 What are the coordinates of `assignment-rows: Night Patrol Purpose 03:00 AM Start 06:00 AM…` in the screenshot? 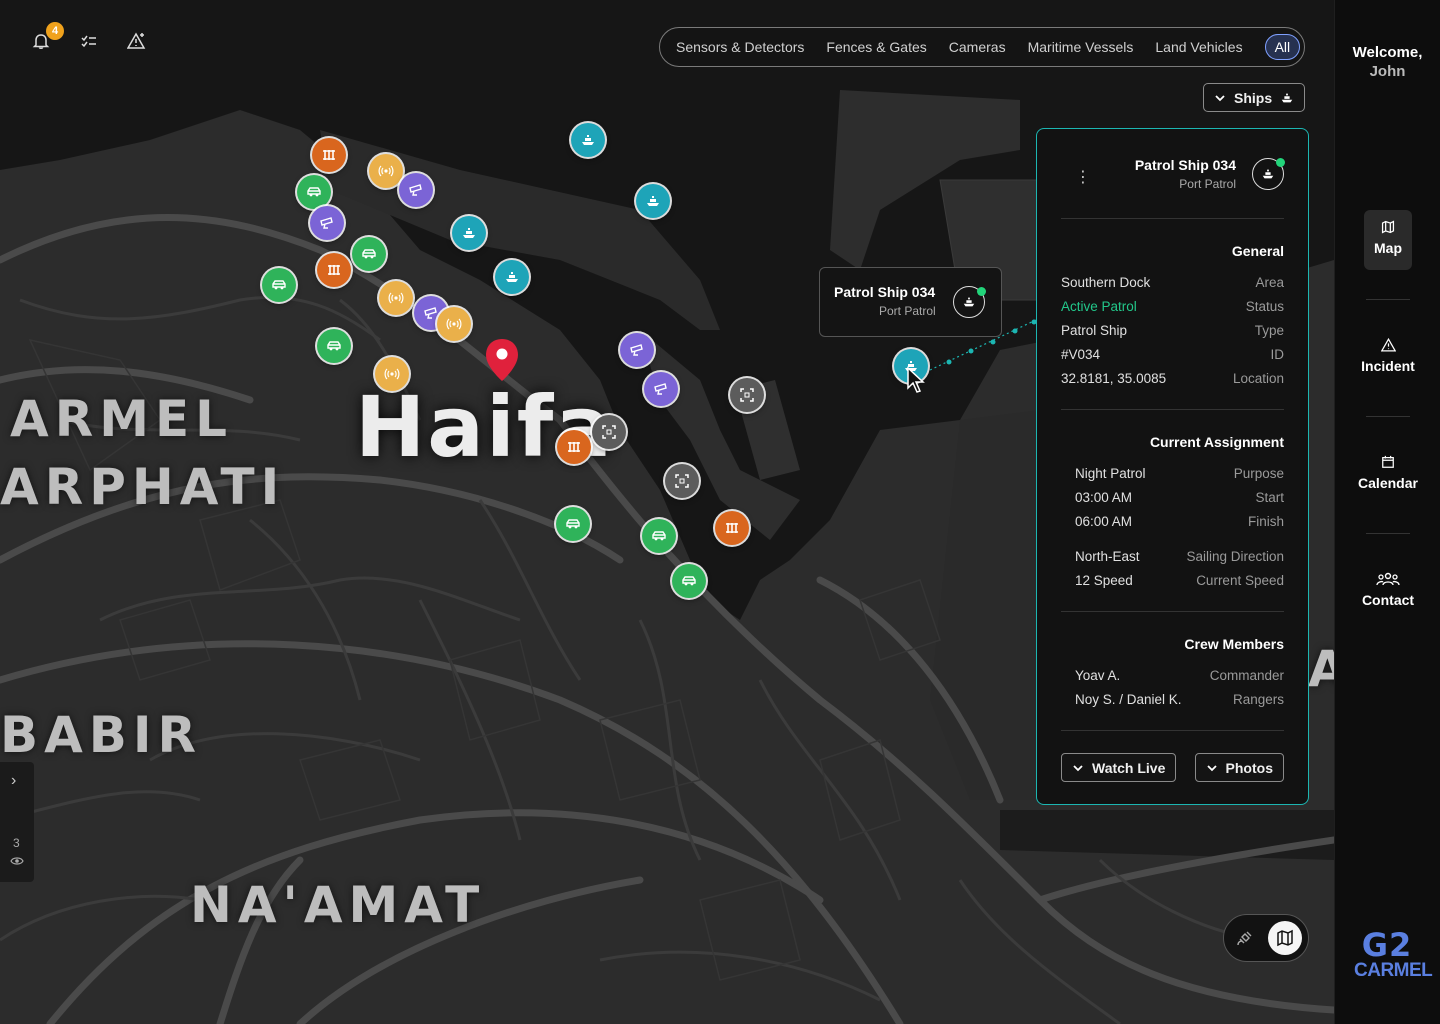 It's located at (1172, 498).